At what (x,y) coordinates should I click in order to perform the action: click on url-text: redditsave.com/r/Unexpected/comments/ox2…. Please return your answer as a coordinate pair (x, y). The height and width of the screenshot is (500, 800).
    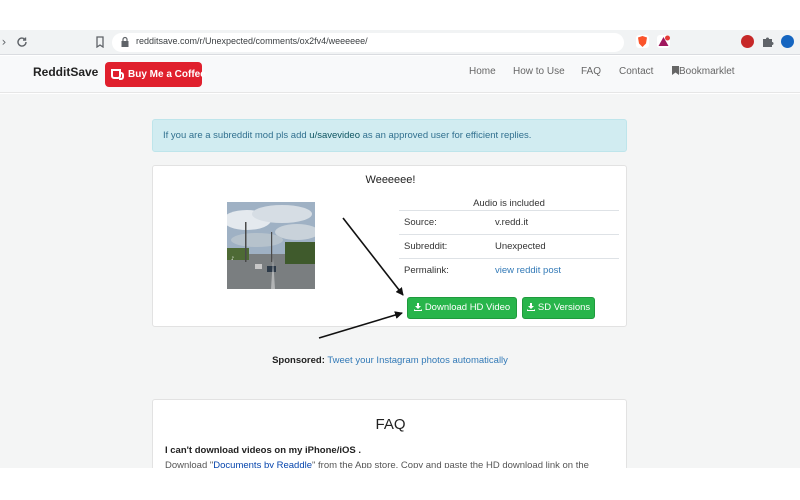
    Looking at the image, I should click on (252, 41).